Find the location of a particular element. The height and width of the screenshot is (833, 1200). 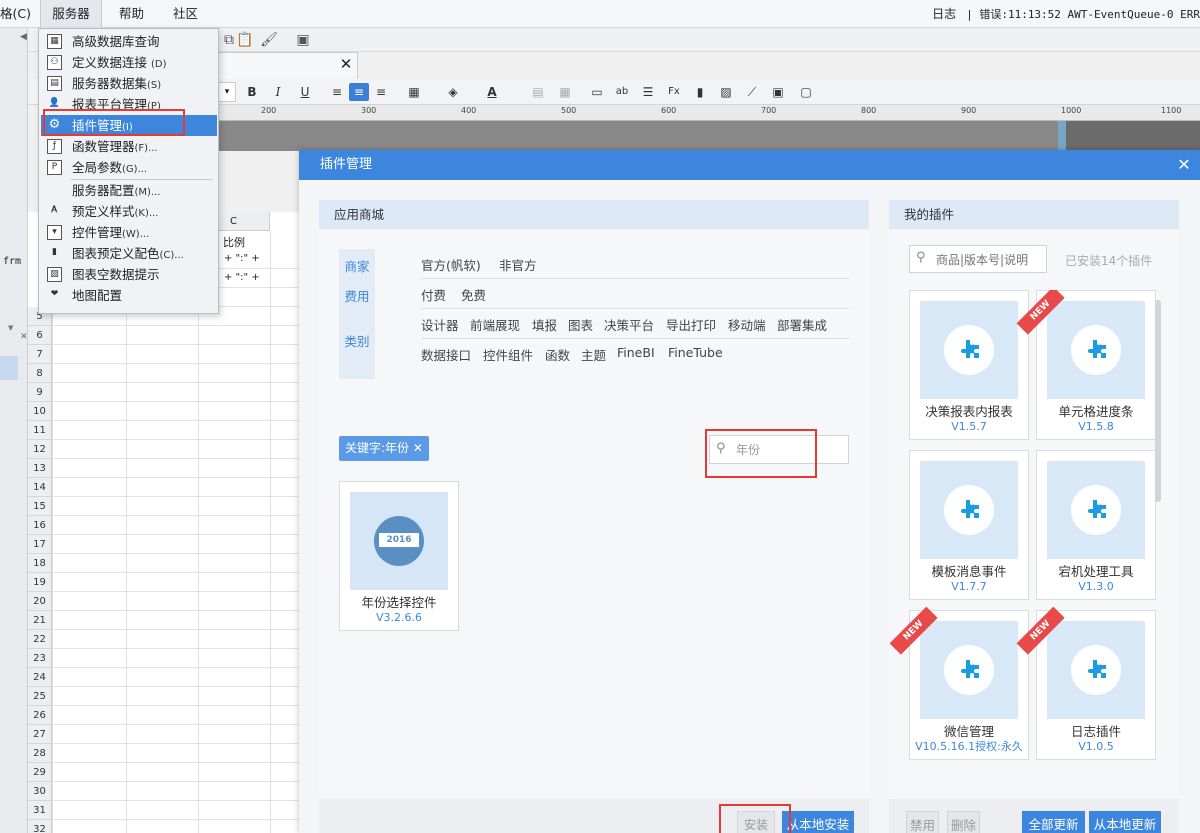

store-plugin-card: 2016 年份选择控件 V3.2.6.6 is located at coordinates (399, 556).